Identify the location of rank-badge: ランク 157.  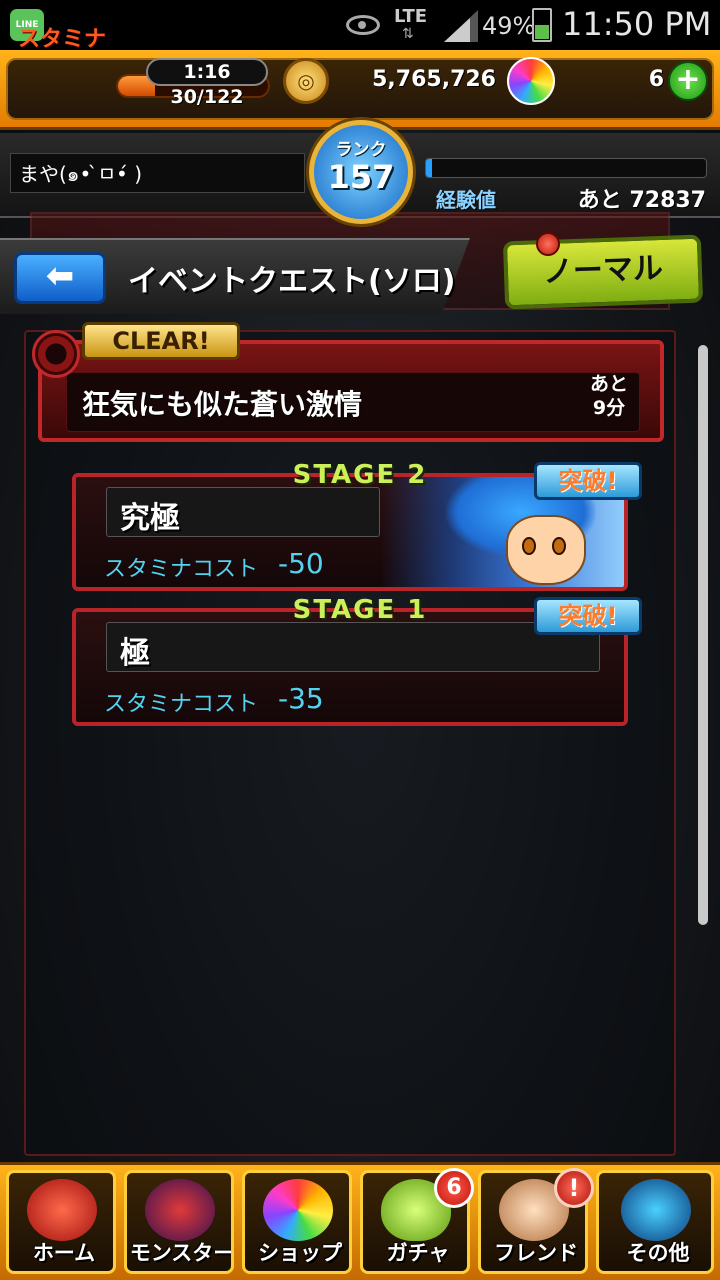
(361, 172).